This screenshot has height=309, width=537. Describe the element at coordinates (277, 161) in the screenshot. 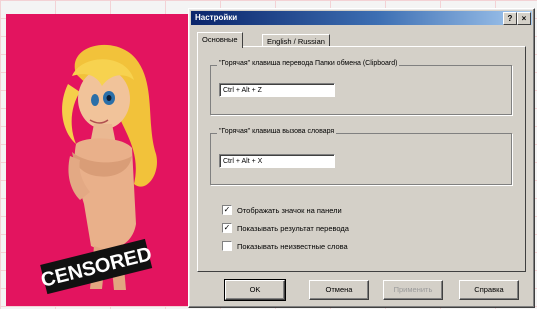

I see `dictionary-hotkey-field: Ctrl + Alt + X` at that location.